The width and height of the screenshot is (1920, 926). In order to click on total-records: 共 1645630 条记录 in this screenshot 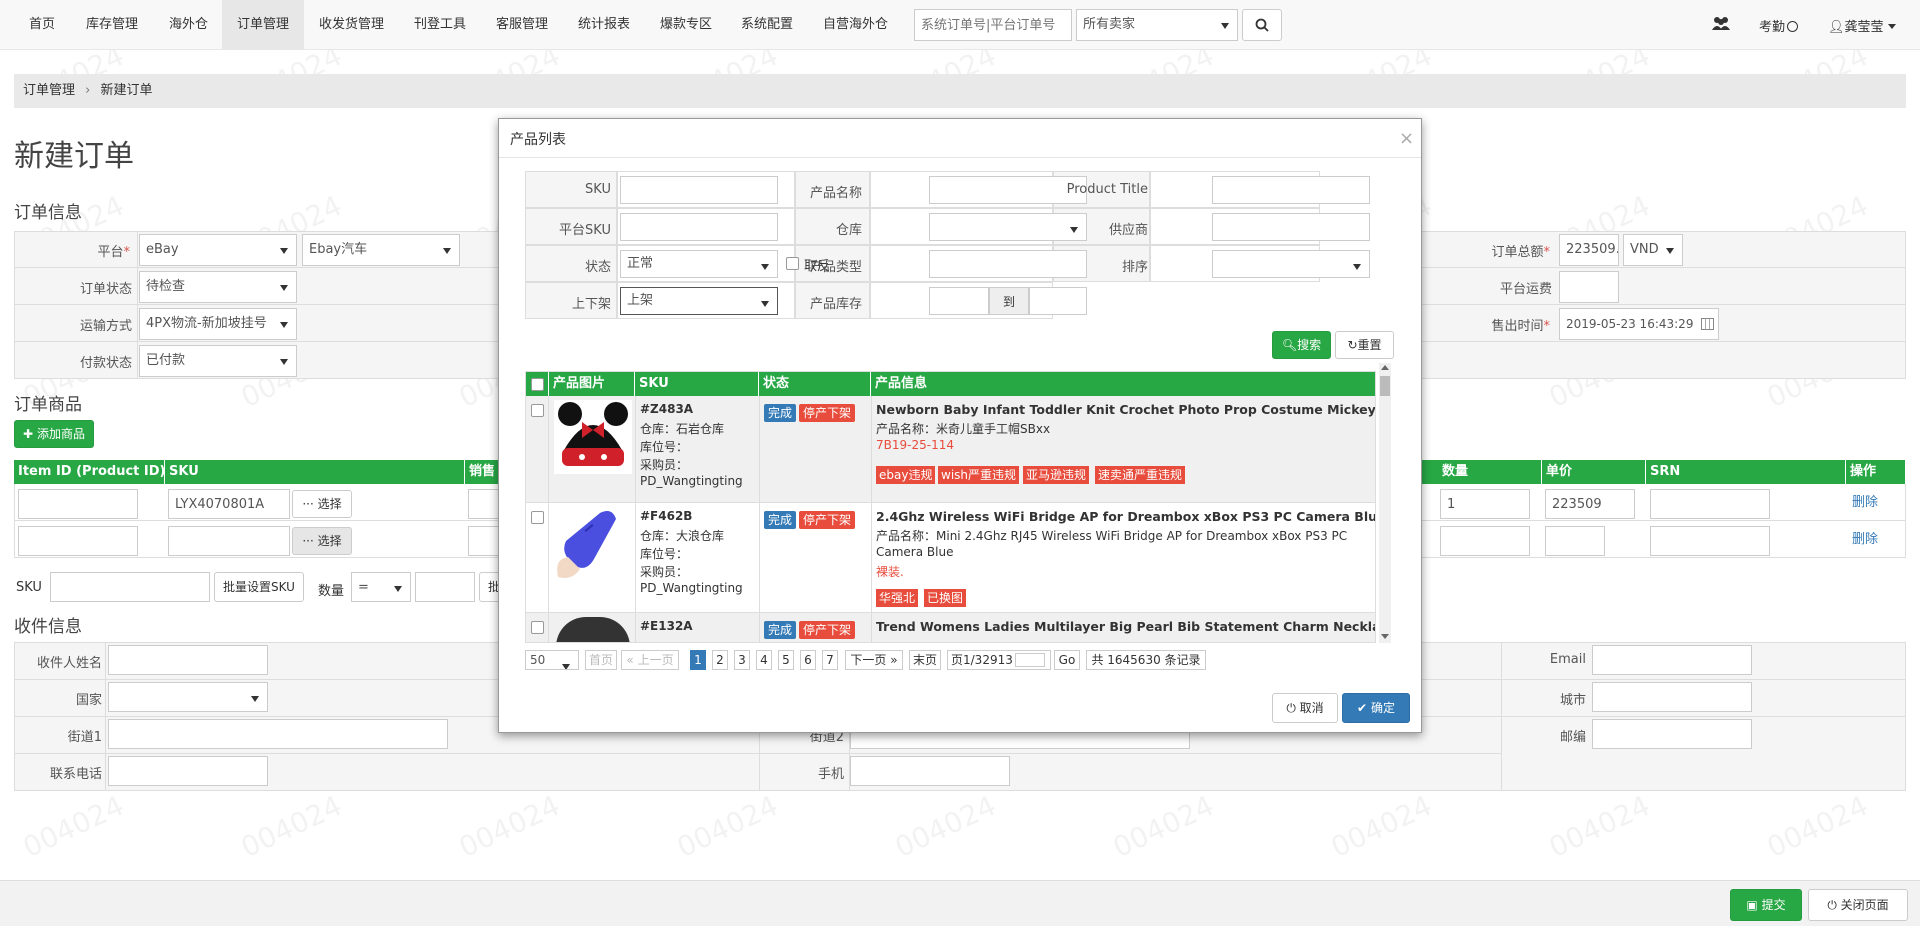, I will do `click(1146, 660)`.